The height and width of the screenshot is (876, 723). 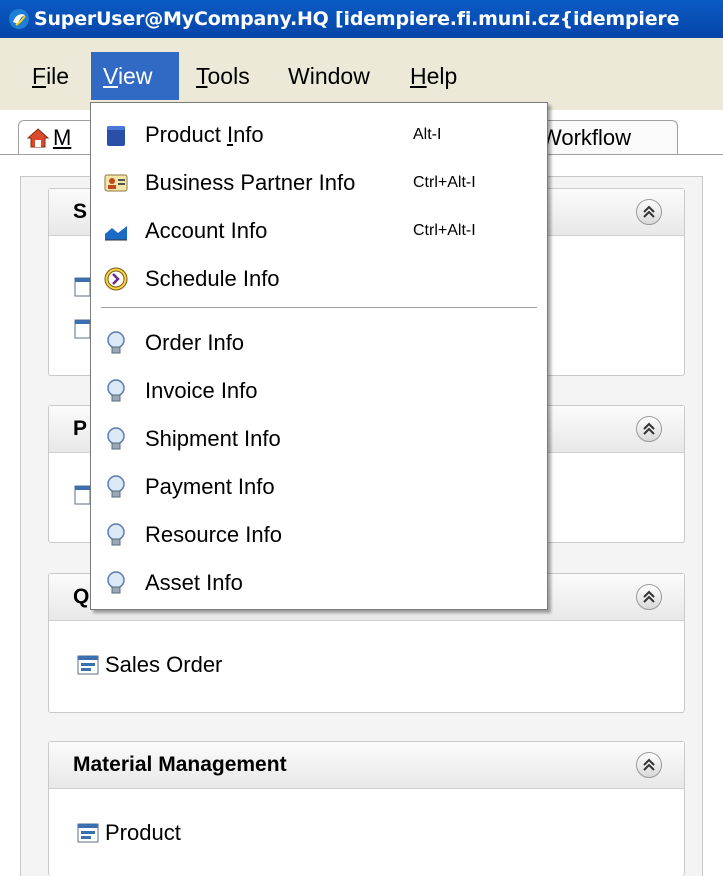 What do you see at coordinates (586, 137) in the screenshot?
I see `tab-workflow-label: Workflow` at bounding box center [586, 137].